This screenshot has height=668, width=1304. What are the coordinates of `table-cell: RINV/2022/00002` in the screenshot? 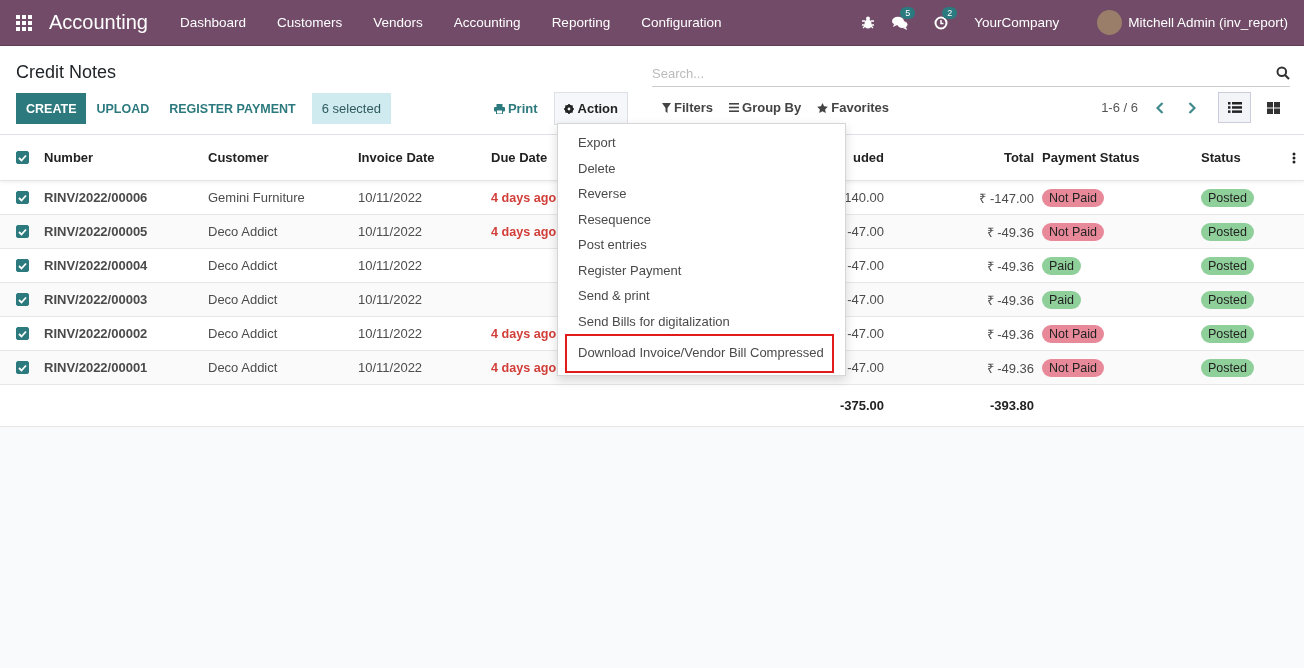 It's located at (96, 333).